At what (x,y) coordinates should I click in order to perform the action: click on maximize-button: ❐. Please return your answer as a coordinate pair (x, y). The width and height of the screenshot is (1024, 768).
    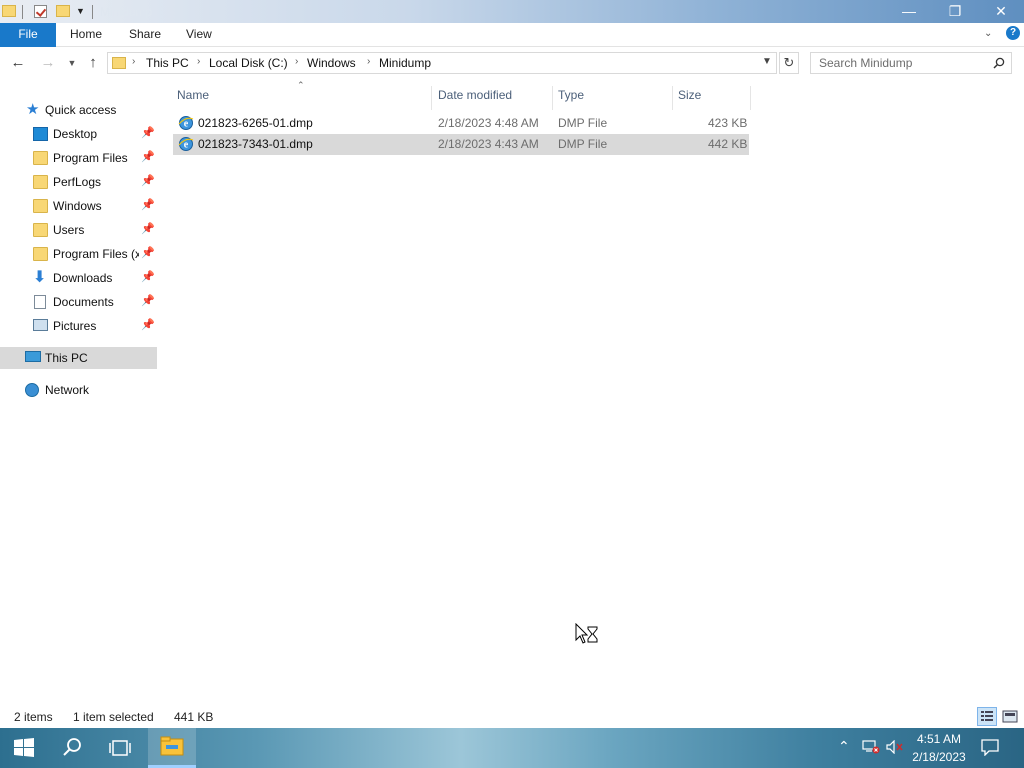
    Looking at the image, I should click on (955, 11).